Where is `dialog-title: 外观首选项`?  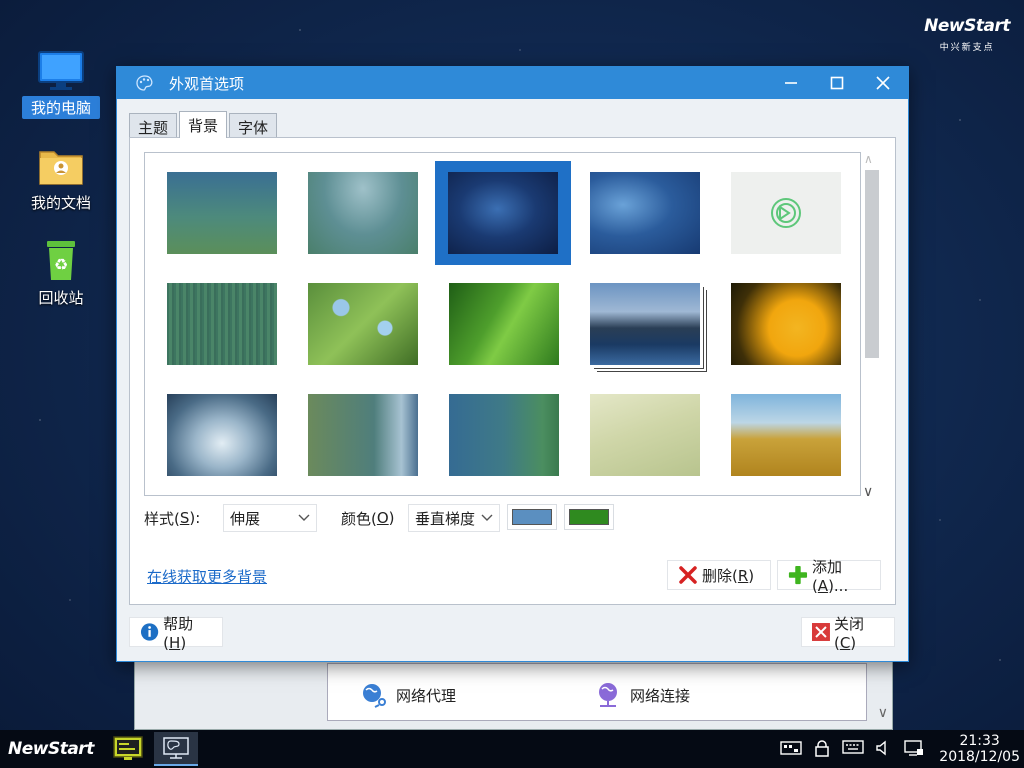
dialog-title: 外观首选项 is located at coordinates (207, 83).